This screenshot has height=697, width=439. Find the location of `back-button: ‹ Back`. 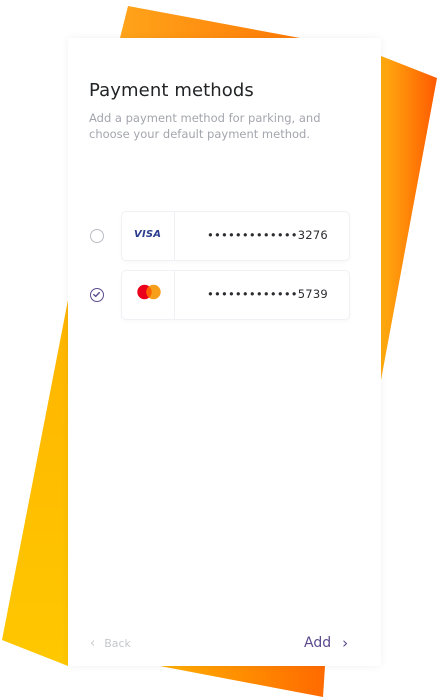

back-button: ‹ Back is located at coordinates (110, 643).